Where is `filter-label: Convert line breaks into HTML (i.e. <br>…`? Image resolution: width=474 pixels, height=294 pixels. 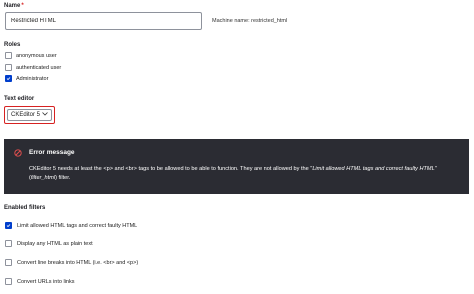
filter-label: Convert line breaks into HTML (i.e. <br>… is located at coordinates (78, 262).